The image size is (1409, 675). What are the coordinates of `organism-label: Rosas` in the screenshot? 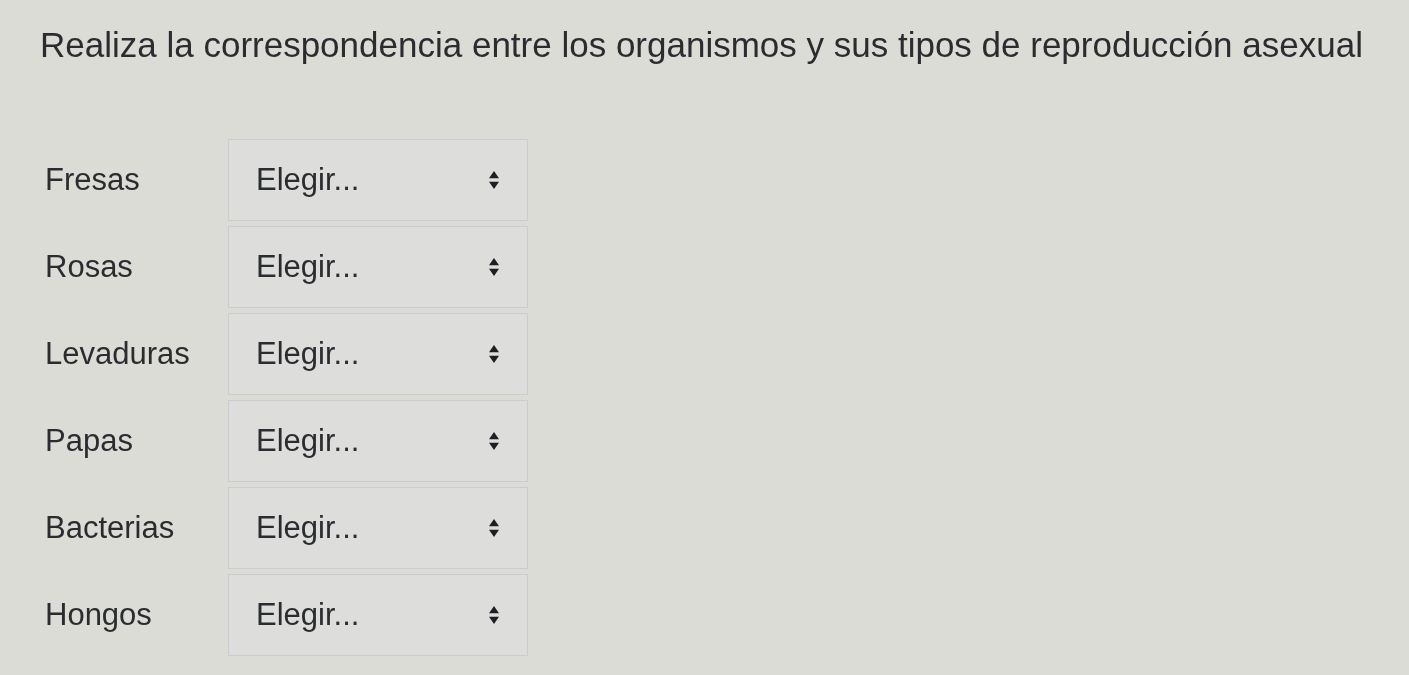 It's located at (89, 266).